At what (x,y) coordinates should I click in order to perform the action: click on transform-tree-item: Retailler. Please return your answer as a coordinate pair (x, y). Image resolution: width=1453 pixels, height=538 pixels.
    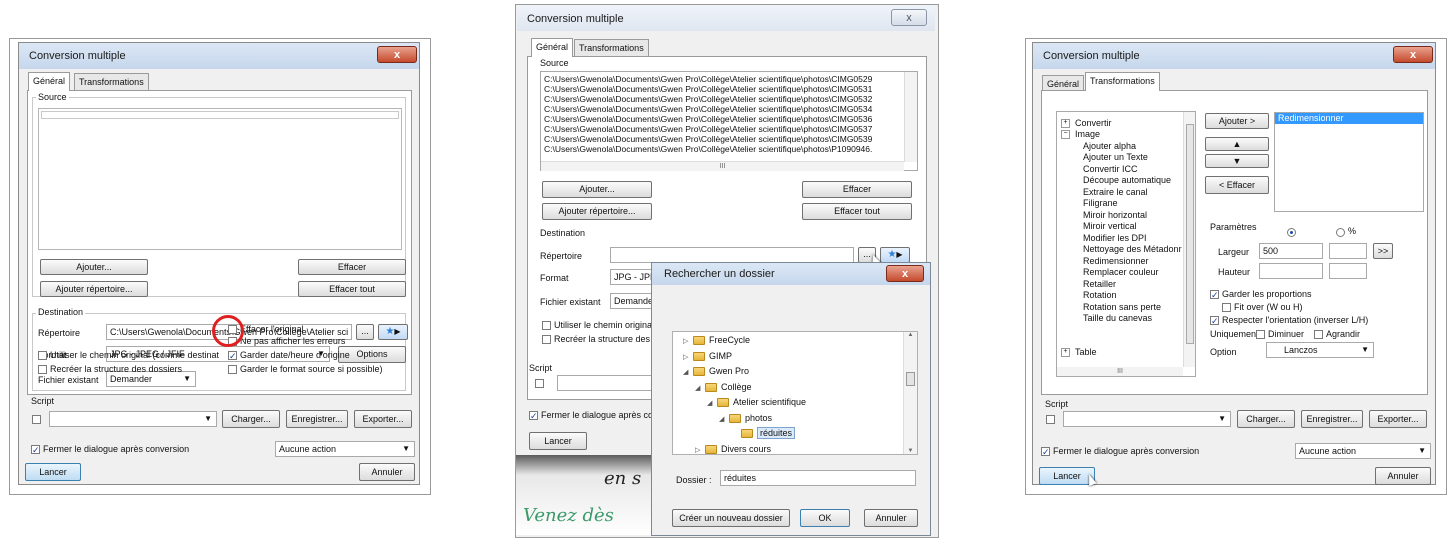
    Looking at the image, I should click on (1099, 284).